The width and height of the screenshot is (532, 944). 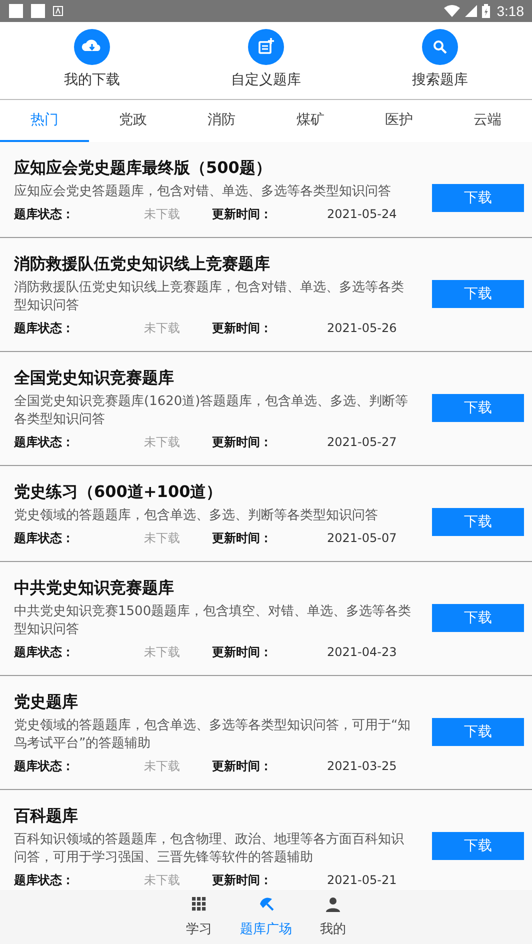 What do you see at coordinates (213, 735) in the screenshot?
I see `bank-description: 党史领域的答题题库，包含单选、多选等各类型知识问答，可用于“知鸟考试平台”的答题辅助` at bounding box center [213, 735].